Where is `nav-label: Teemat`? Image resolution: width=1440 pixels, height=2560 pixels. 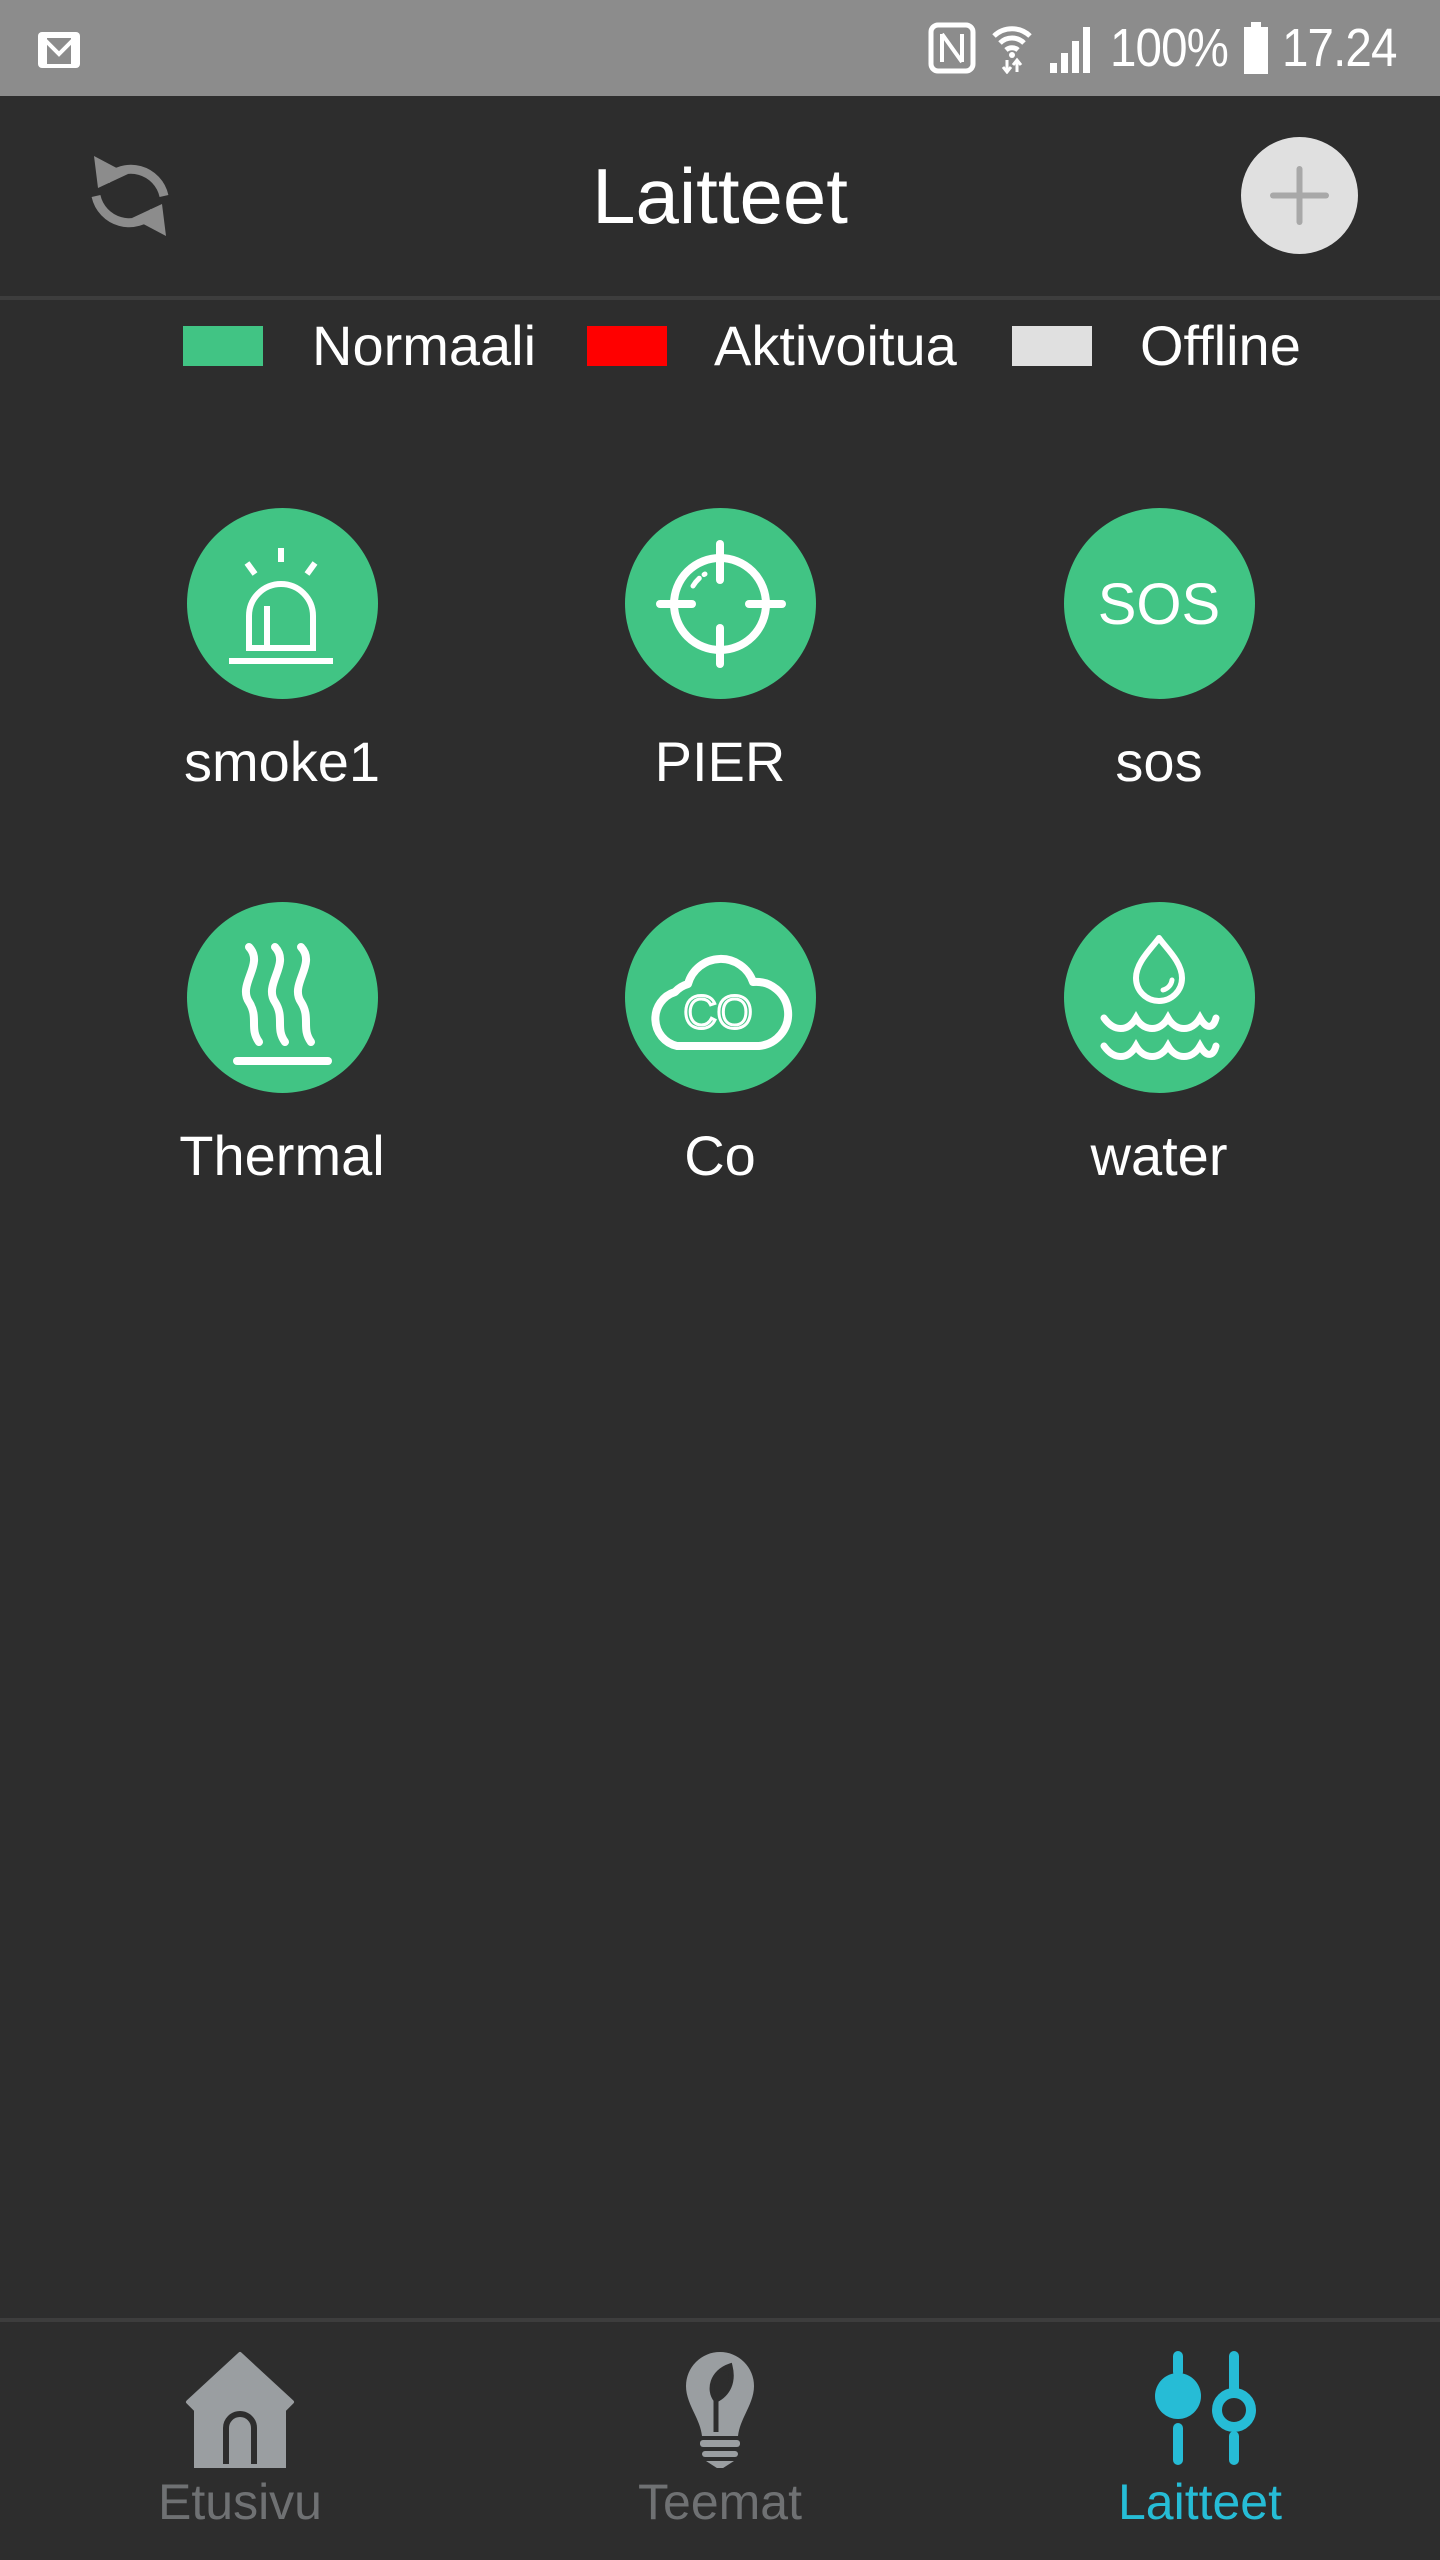
nav-label: Teemat is located at coordinates (720, 2502).